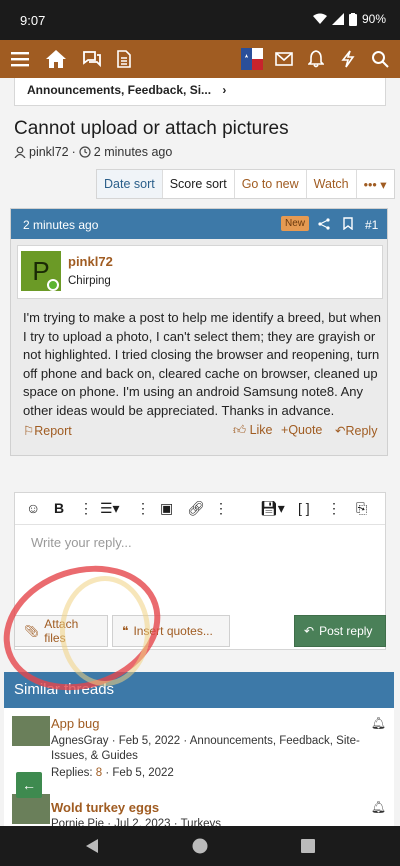 Image resolution: width=400 pixels, height=866 pixels. Describe the element at coordinates (53, 431) in the screenshot. I see `report-label: Report` at that location.